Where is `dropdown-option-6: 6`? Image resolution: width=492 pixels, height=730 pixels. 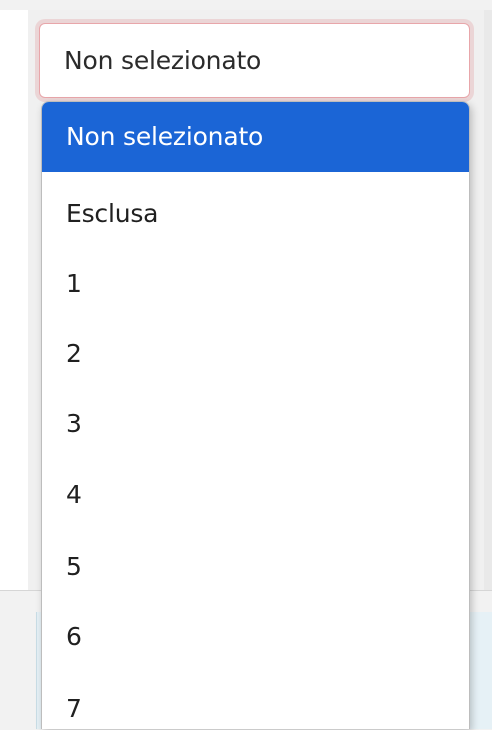
dropdown-option-6: 6 is located at coordinates (255, 637).